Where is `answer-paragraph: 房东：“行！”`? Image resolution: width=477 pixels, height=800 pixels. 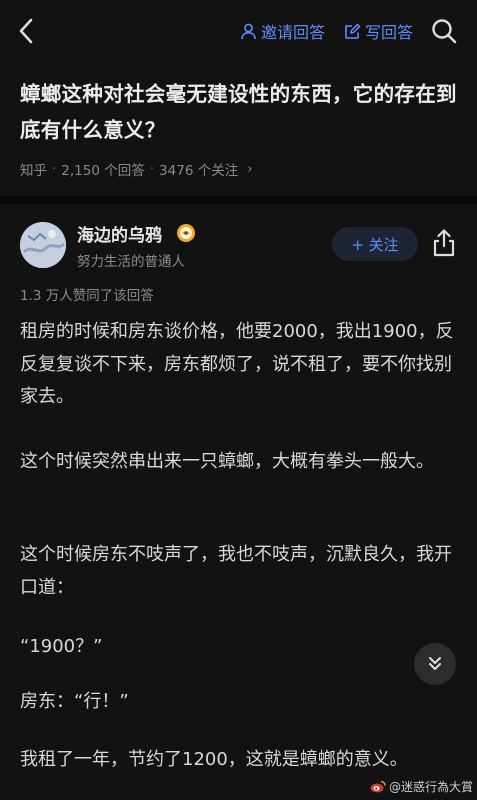 answer-paragraph: 房东：“行！” is located at coordinates (74, 701).